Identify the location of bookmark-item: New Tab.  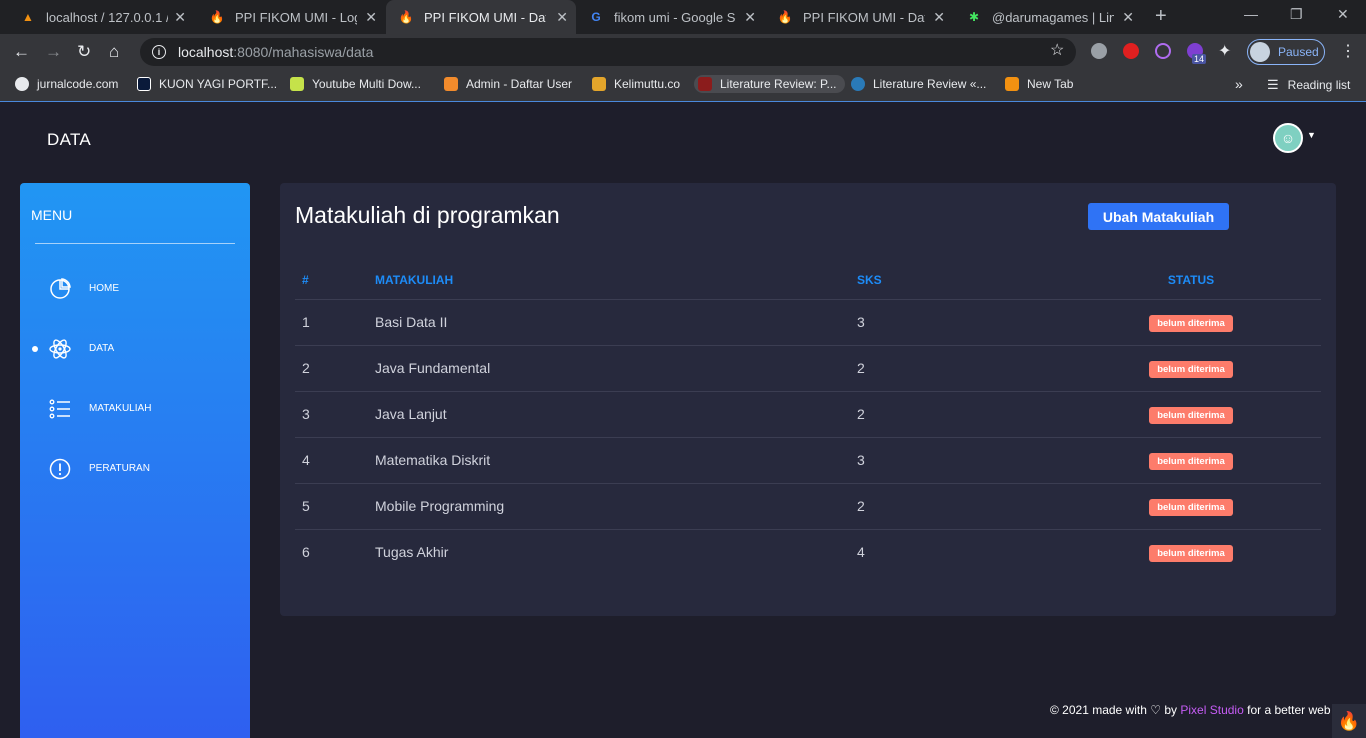
(1039, 84).